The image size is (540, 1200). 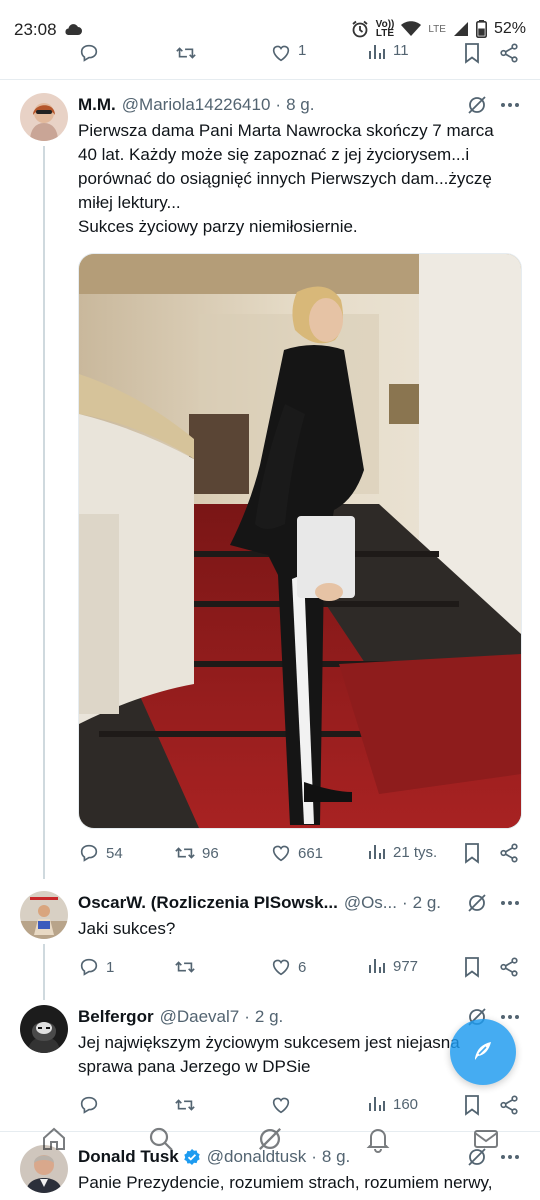 What do you see at coordinates (73, 31) in the screenshot?
I see `cloud-icon` at bounding box center [73, 31].